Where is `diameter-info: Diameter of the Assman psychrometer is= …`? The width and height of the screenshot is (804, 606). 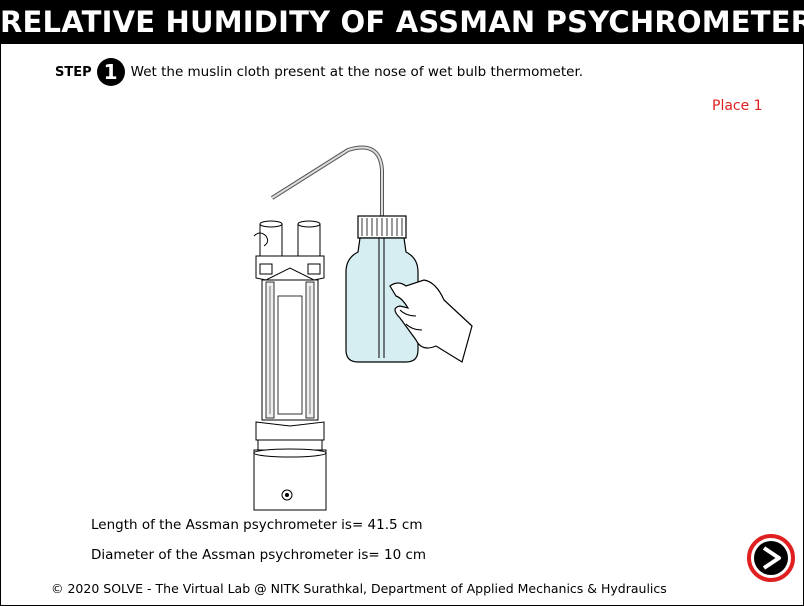
diameter-info: Diameter of the Assman psychrometer is= … is located at coordinates (259, 555).